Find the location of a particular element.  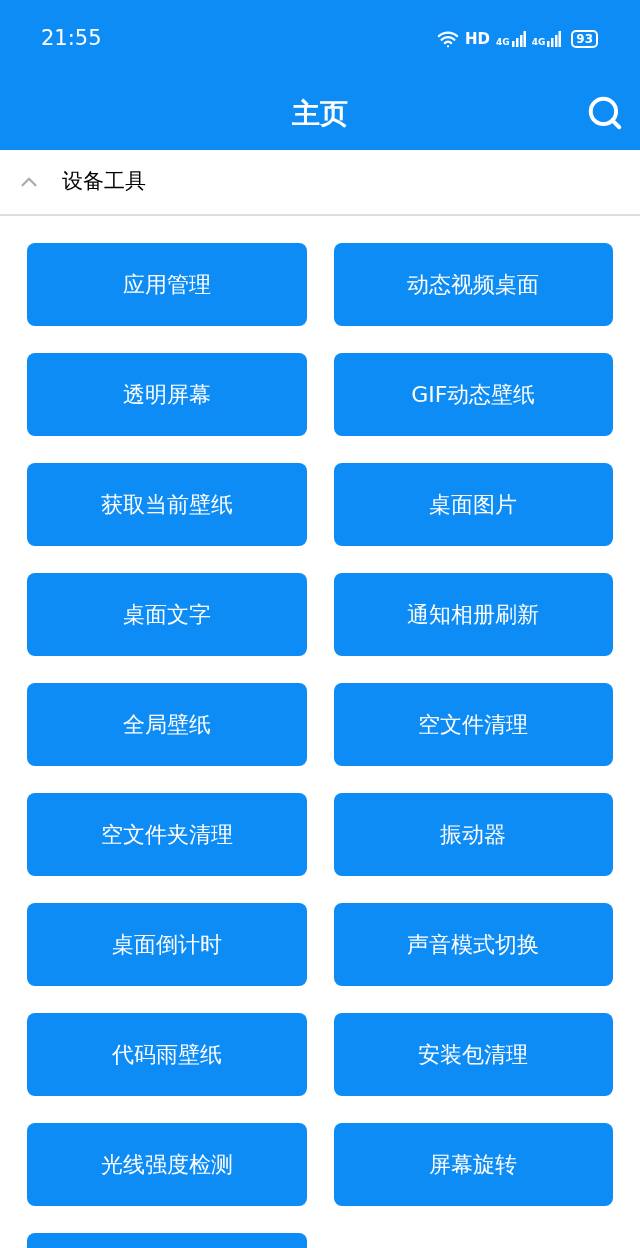

tool-button: 声音模式切换 is located at coordinates (473, 944).